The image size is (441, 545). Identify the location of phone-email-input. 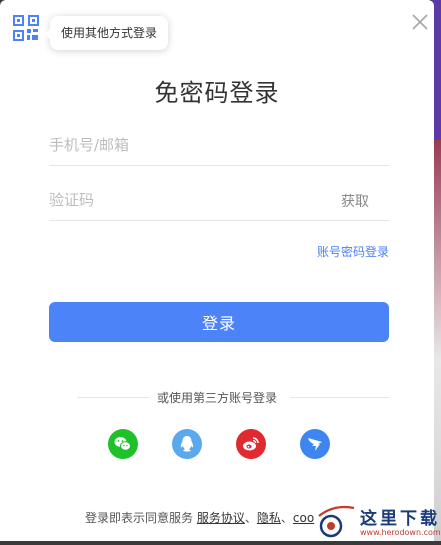
(184, 145).